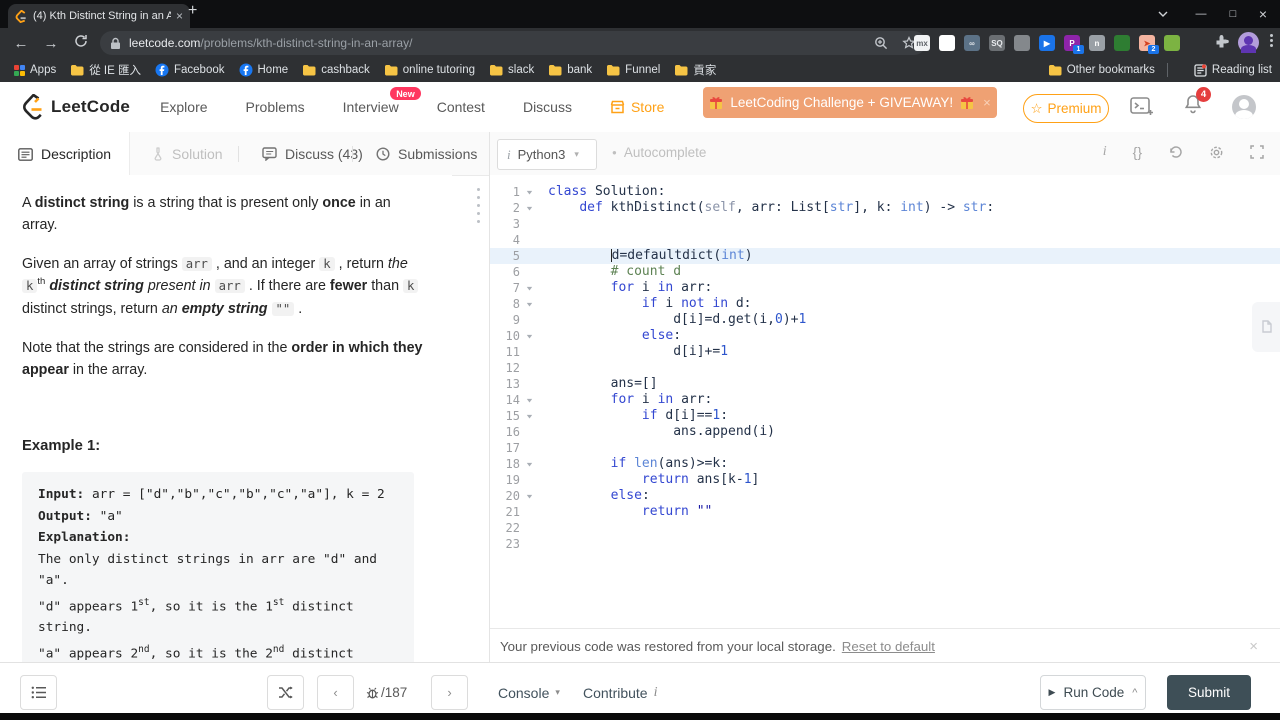  I want to click on code-line: 22, so click(885, 528).